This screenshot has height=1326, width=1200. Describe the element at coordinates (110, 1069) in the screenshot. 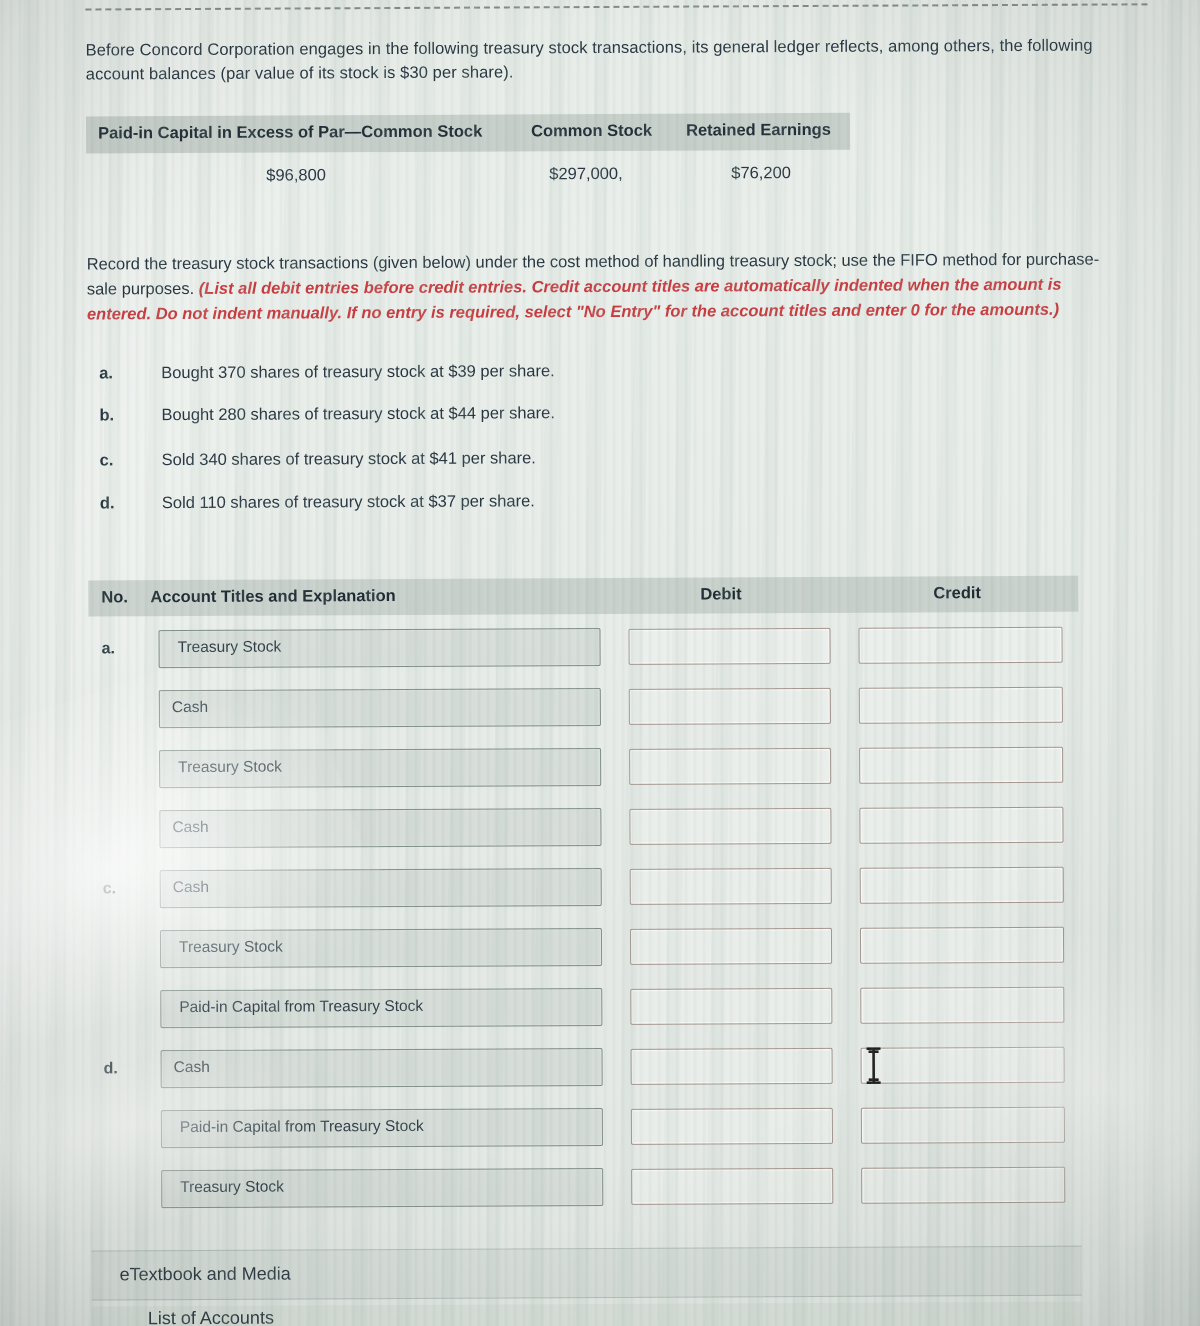

I see `journal-row-number: d.` at that location.